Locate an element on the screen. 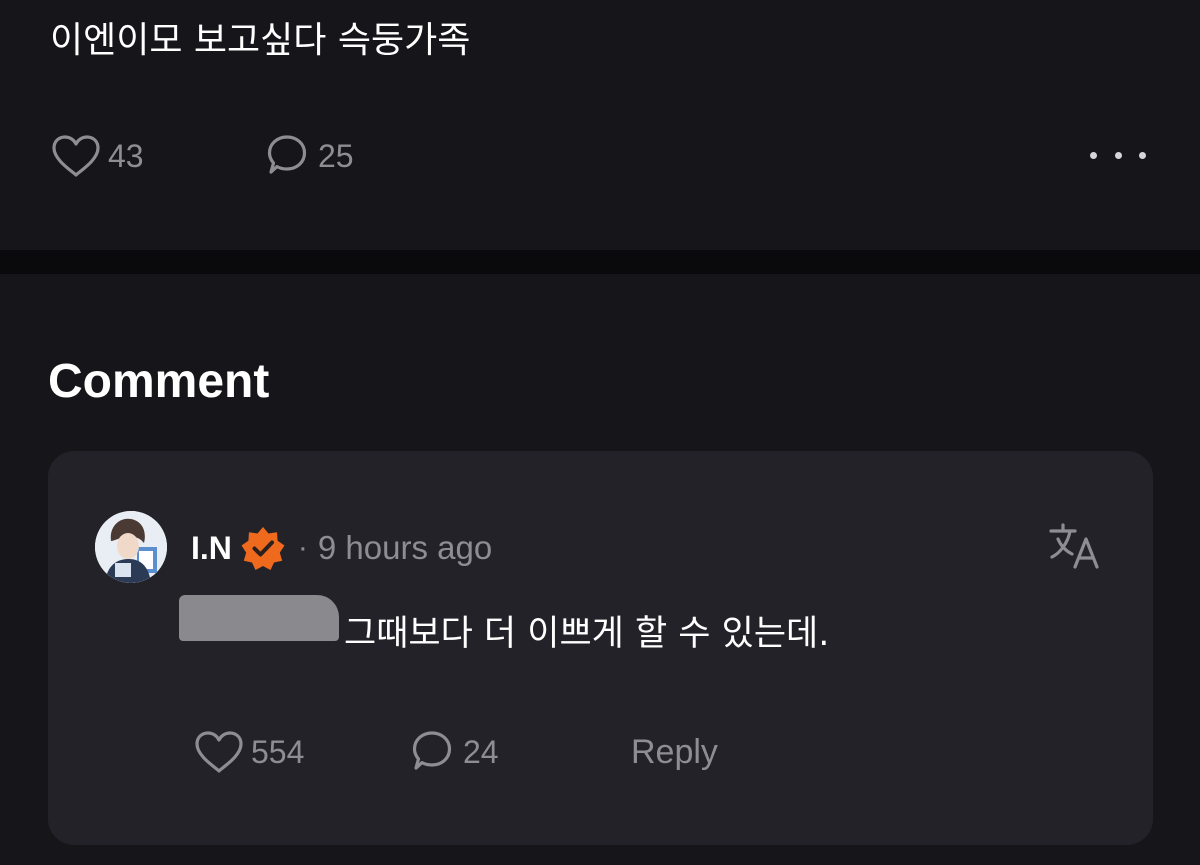 The image size is (1200, 865). post-text: 이엔이모 보고싶다 슥둥가족 is located at coordinates (260, 40).